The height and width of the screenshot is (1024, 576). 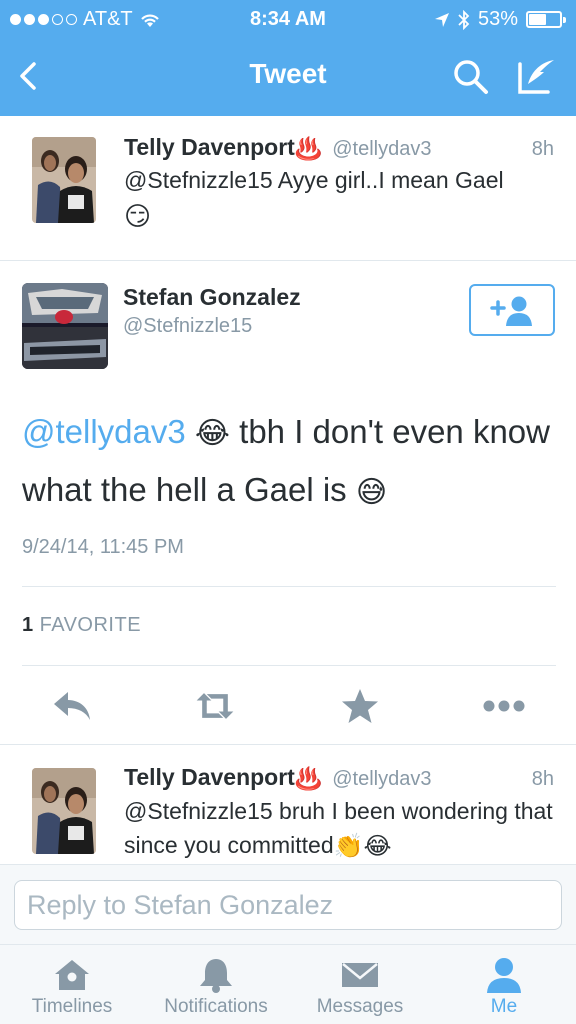 I want to click on retweet-button, so click(x=215, y=706).